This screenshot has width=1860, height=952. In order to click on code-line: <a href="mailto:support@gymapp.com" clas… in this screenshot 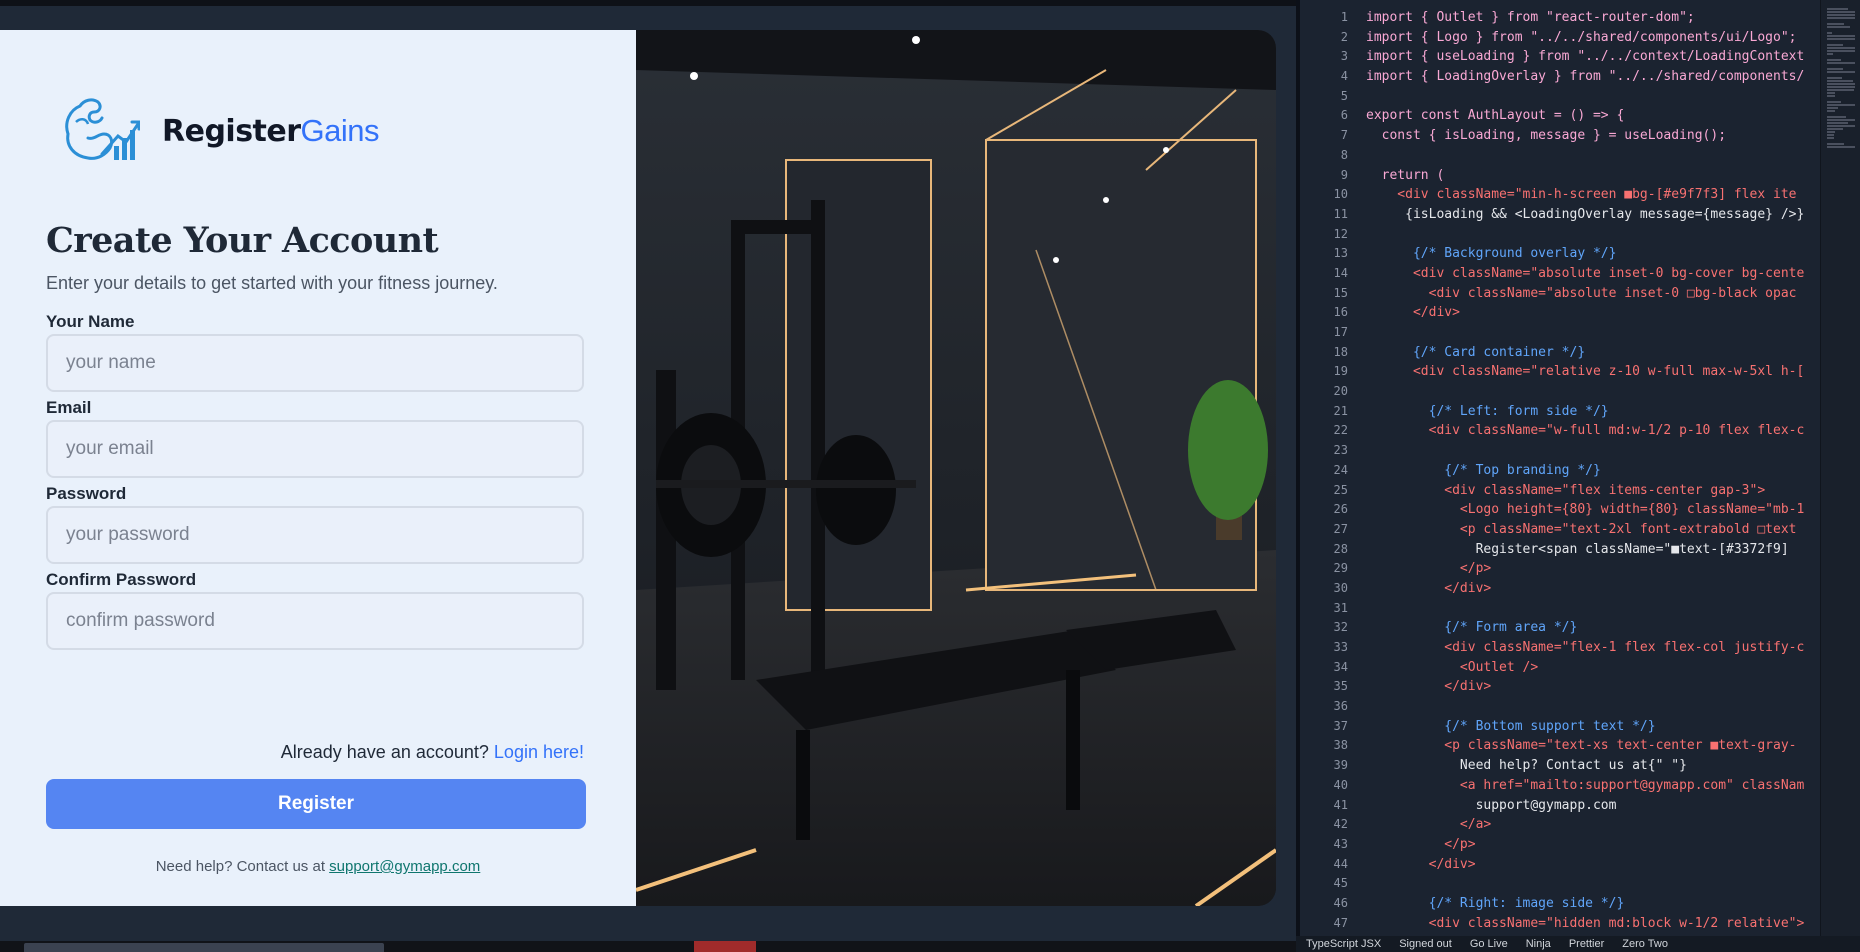, I will do `click(1592, 786)`.